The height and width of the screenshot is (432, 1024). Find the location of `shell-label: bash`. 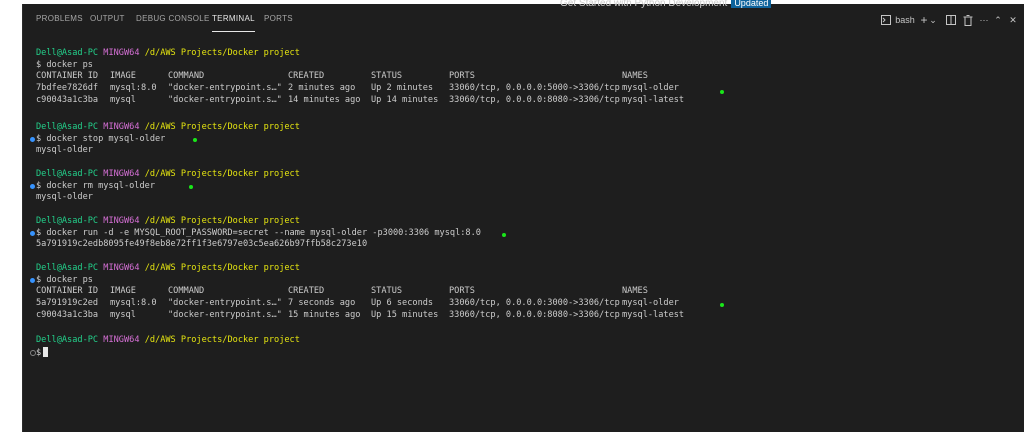

shell-label: bash is located at coordinates (905, 20).